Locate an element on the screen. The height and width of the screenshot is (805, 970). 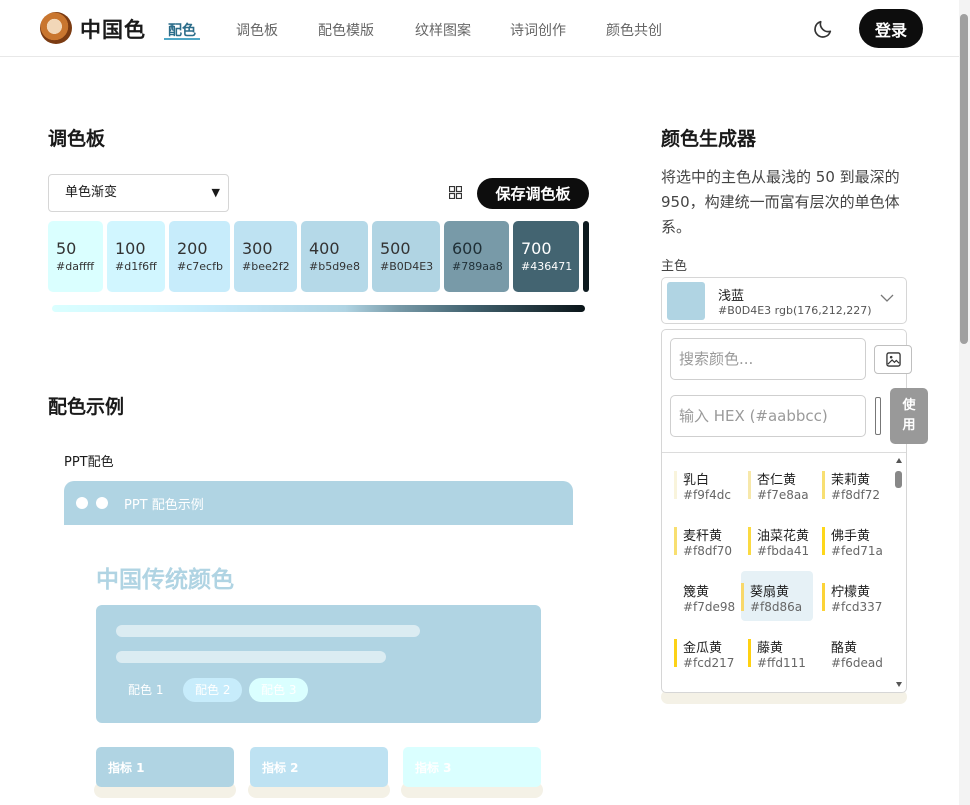
color-option: 杏仁黄 #f7e8aa is located at coordinates (783, 484).